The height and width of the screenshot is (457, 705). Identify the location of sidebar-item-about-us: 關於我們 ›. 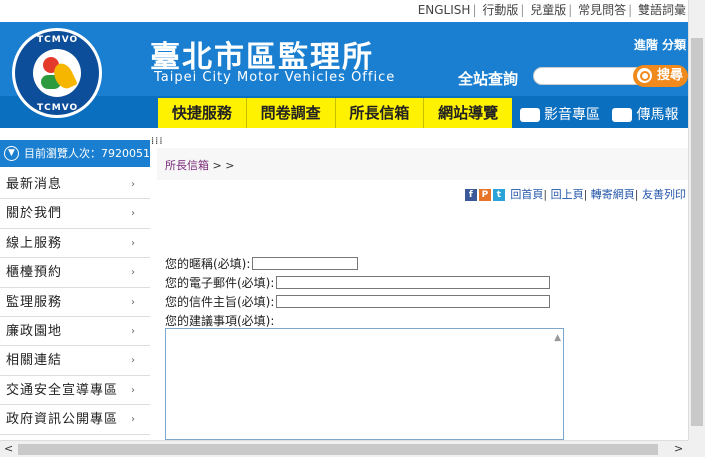
(75, 214).